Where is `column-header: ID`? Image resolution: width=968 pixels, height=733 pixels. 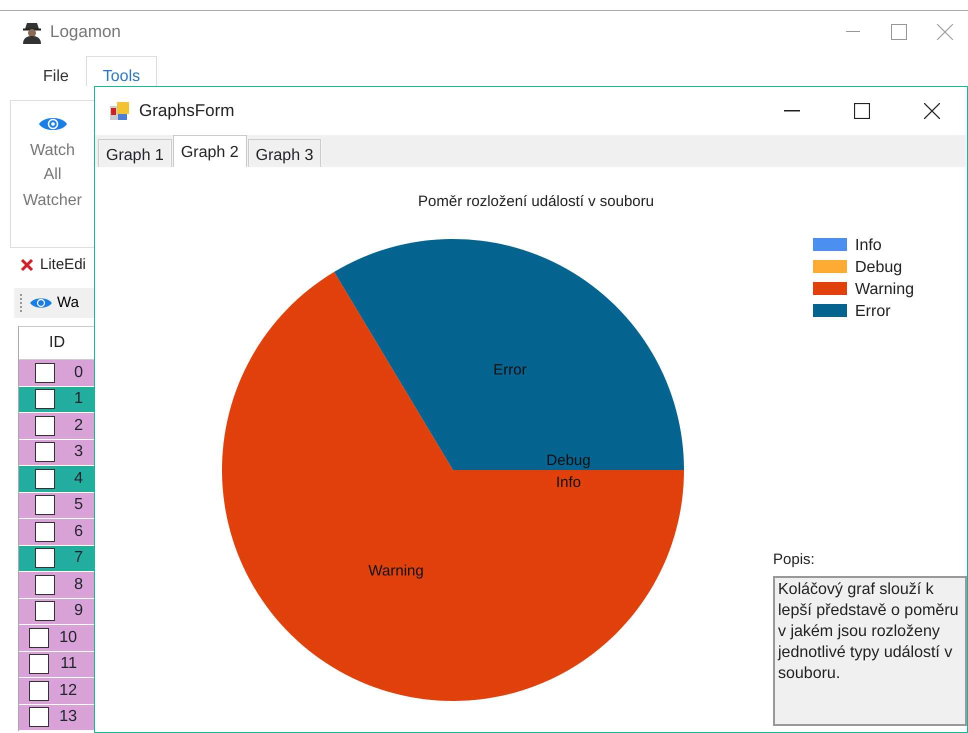 column-header: ID is located at coordinates (57, 343).